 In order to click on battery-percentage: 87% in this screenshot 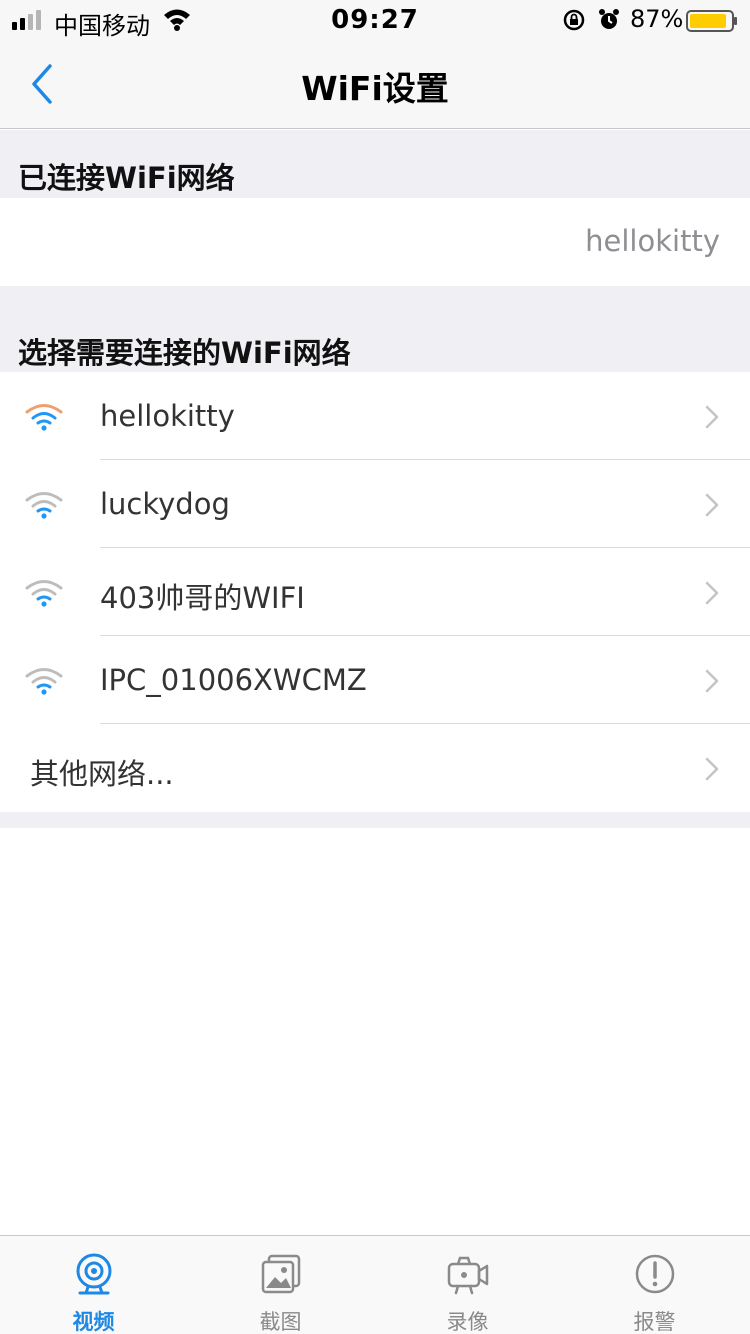, I will do `click(657, 19)`.